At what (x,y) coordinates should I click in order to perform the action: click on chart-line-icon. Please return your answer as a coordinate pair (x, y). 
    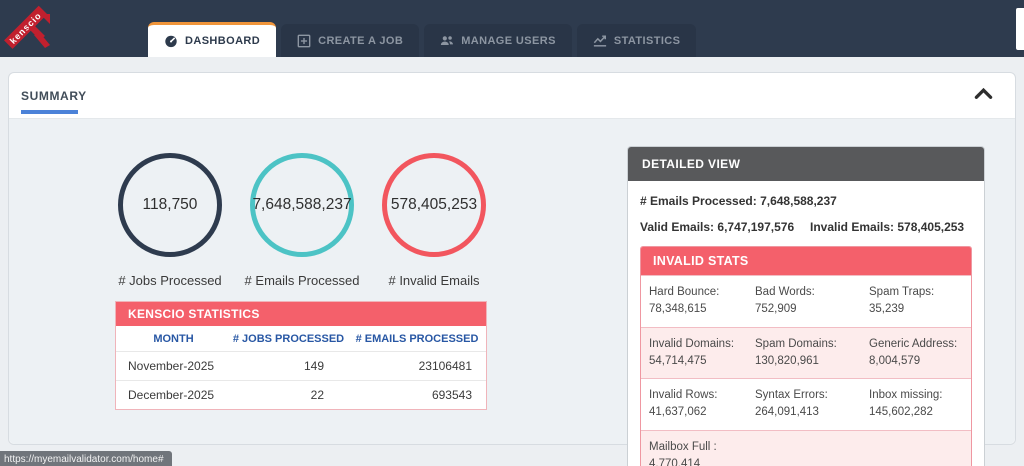
    Looking at the image, I should click on (600, 41).